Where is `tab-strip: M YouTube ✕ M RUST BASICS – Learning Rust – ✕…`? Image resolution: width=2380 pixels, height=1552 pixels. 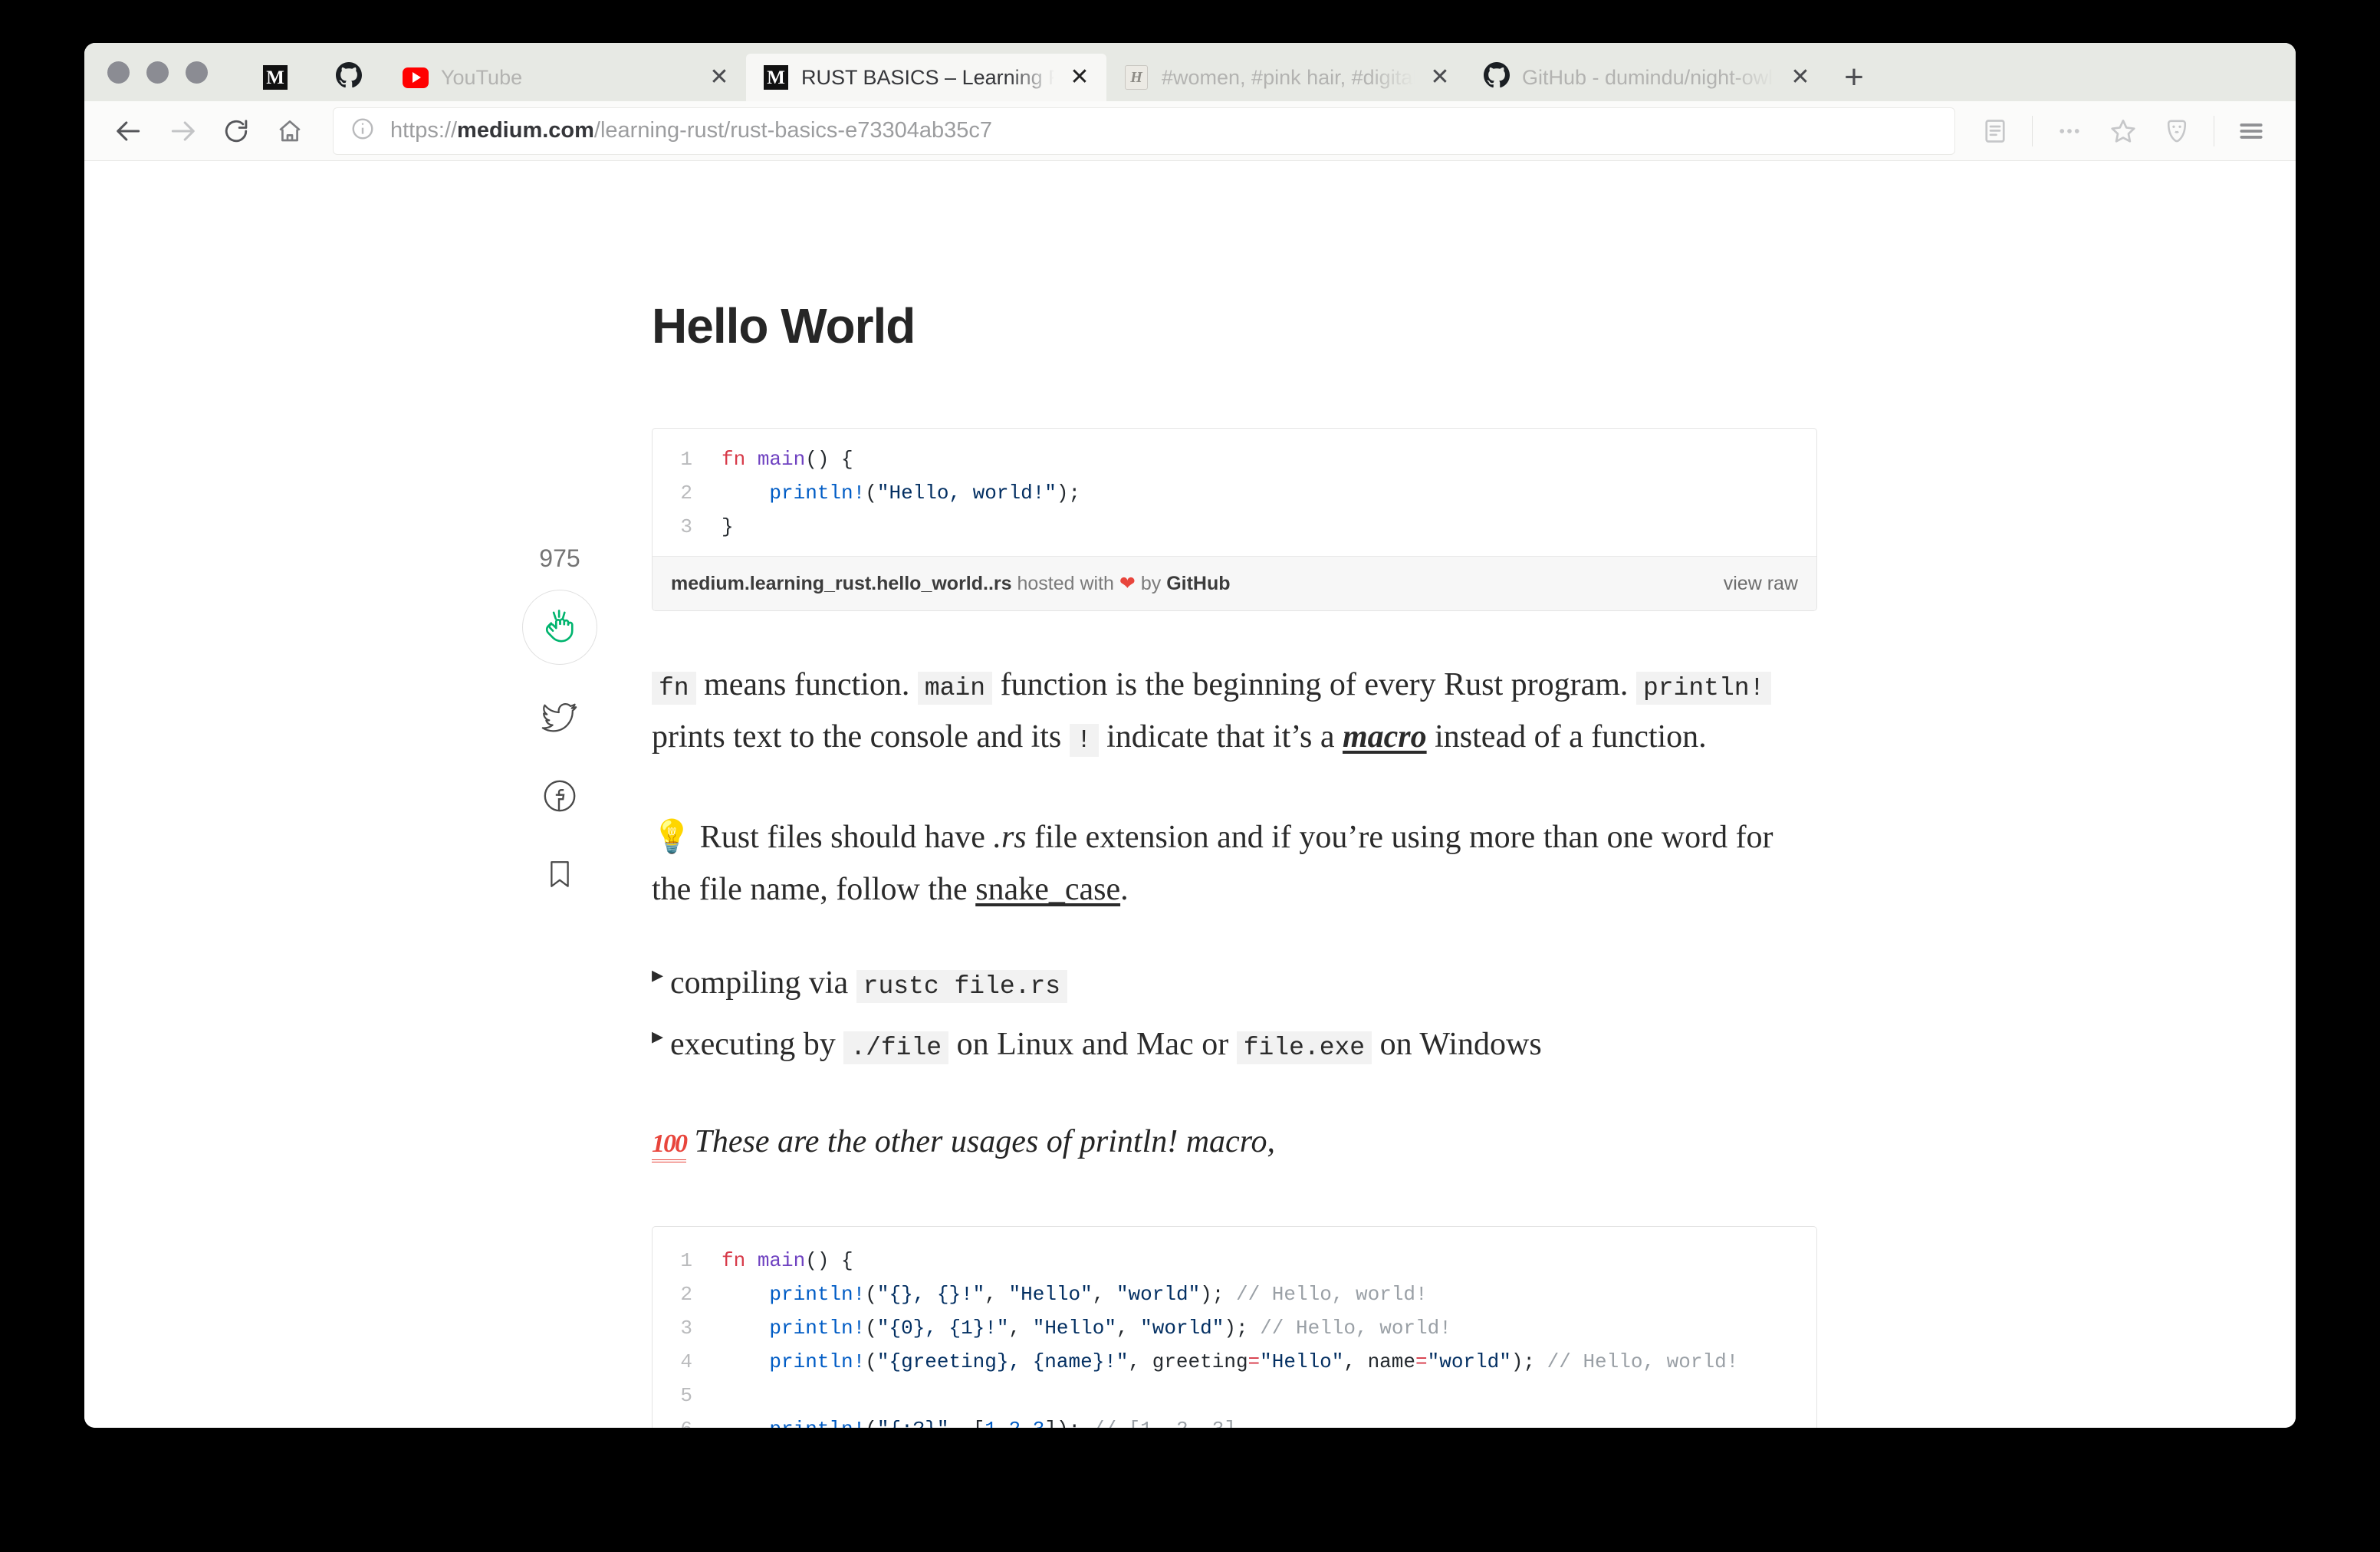
tab-strip: M YouTube ✕ M RUST BASICS – Learning Rust – ✕… is located at coordinates (1190, 72).